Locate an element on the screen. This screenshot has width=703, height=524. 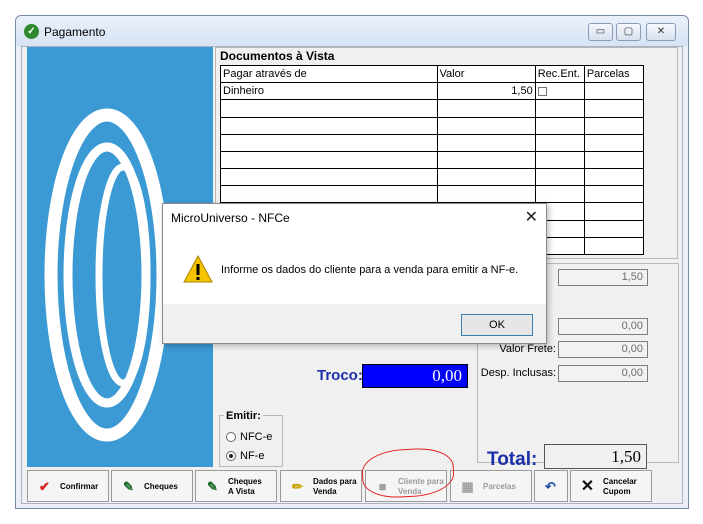
dados-para-venda-button: ✏ Dados para Venda is located at coordinates (321, 486).